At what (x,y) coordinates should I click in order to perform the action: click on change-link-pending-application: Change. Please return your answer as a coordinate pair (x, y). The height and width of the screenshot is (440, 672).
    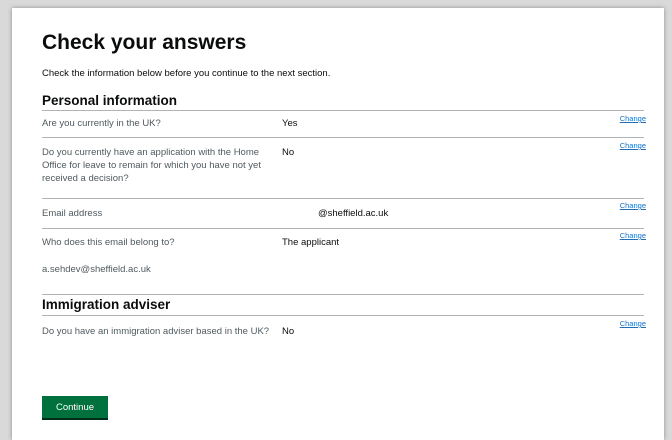
    Looking at the image, I should click on (633, 145).